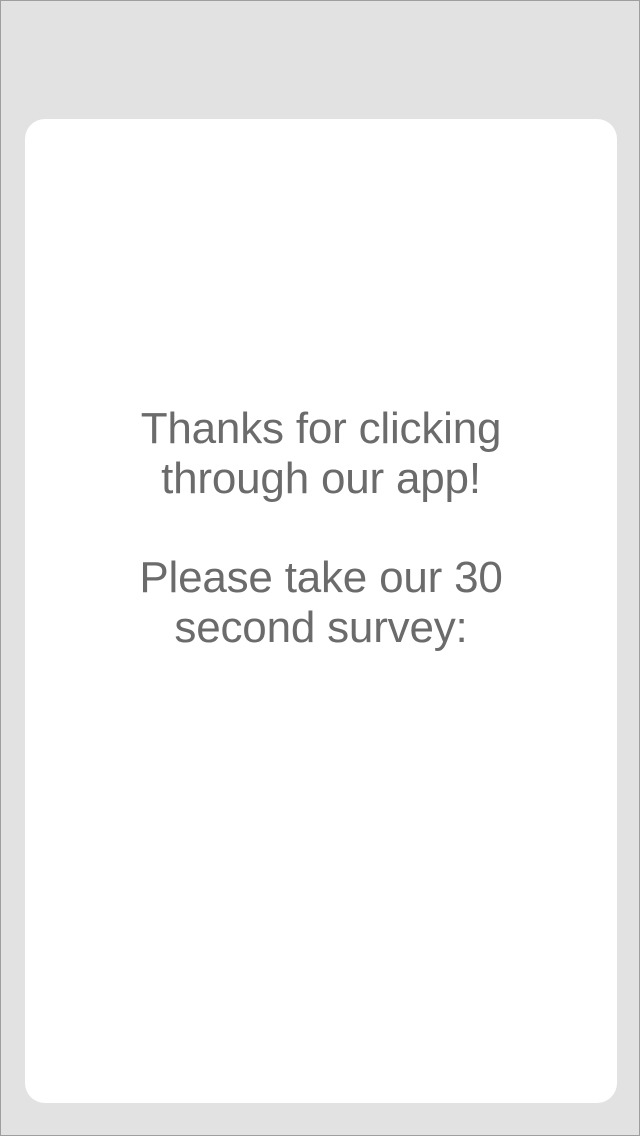 This screenshot has width=640, height=1136. Describe the element at coordinates (321, 577) in the screenshot. I see `survey-line-1: Please take our 30` at that location.